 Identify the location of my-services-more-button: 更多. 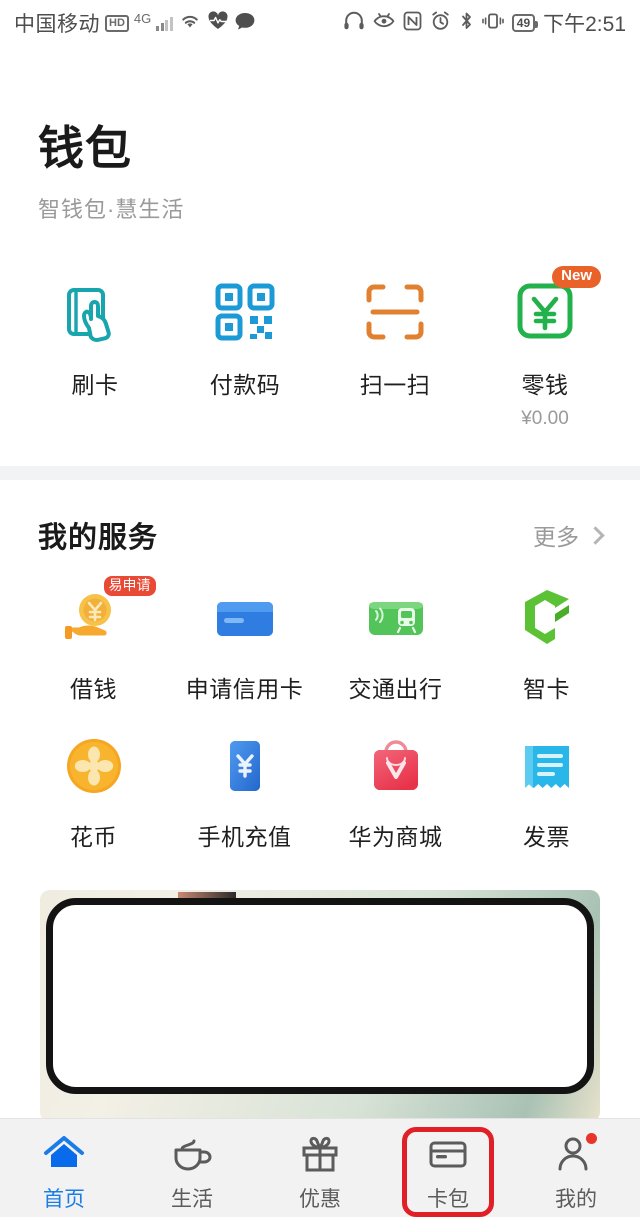
(569, 535).